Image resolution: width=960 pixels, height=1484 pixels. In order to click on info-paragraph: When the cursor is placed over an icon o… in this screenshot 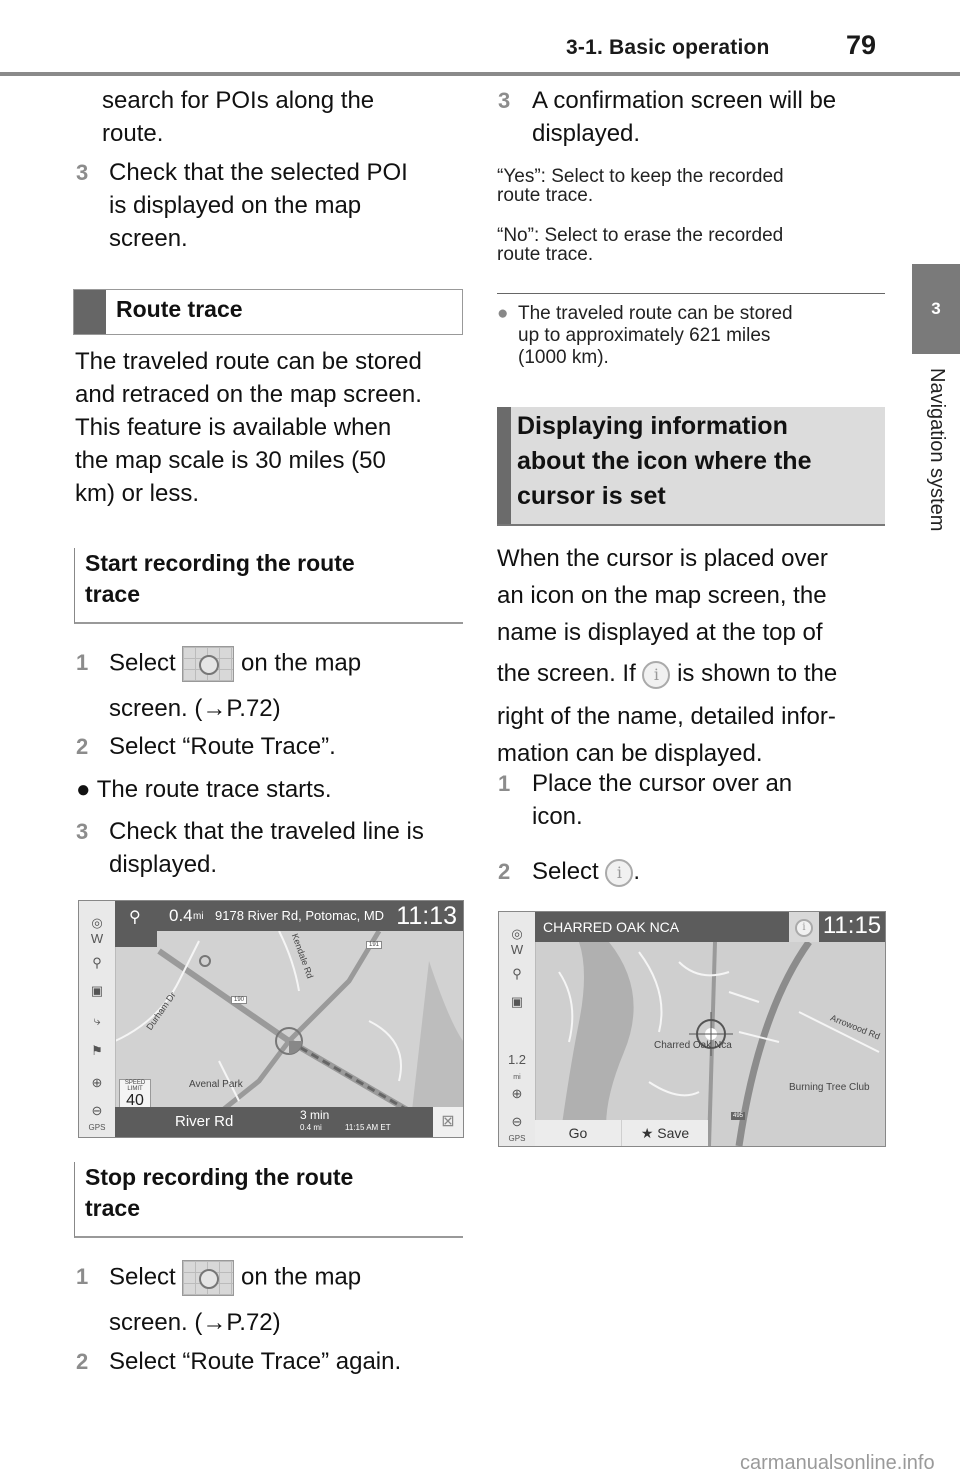, I will do `click(667, 656)`.